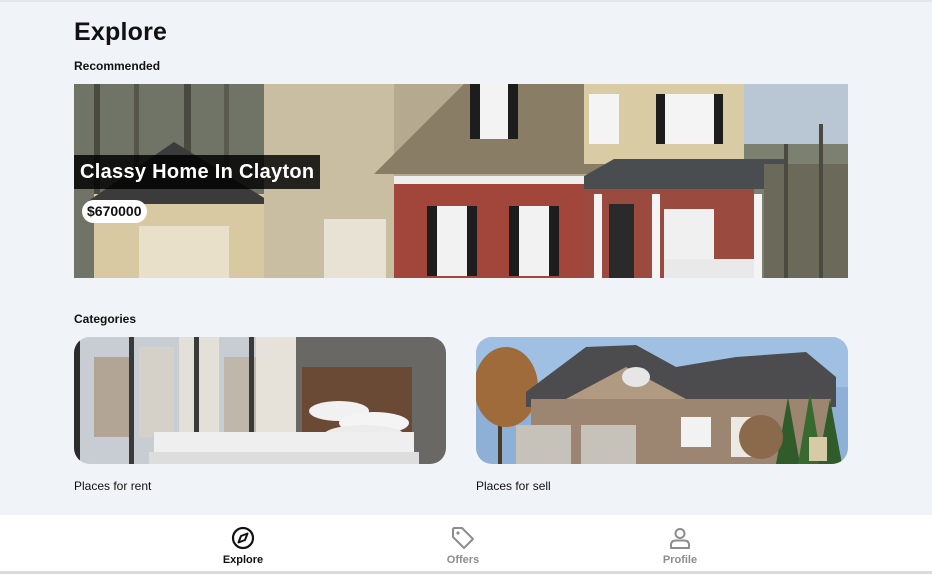  What do you see at coordinates (243, 560) in the screenshot?
I see `nav-label-explore: Explore` at bounding box center [243, 560].